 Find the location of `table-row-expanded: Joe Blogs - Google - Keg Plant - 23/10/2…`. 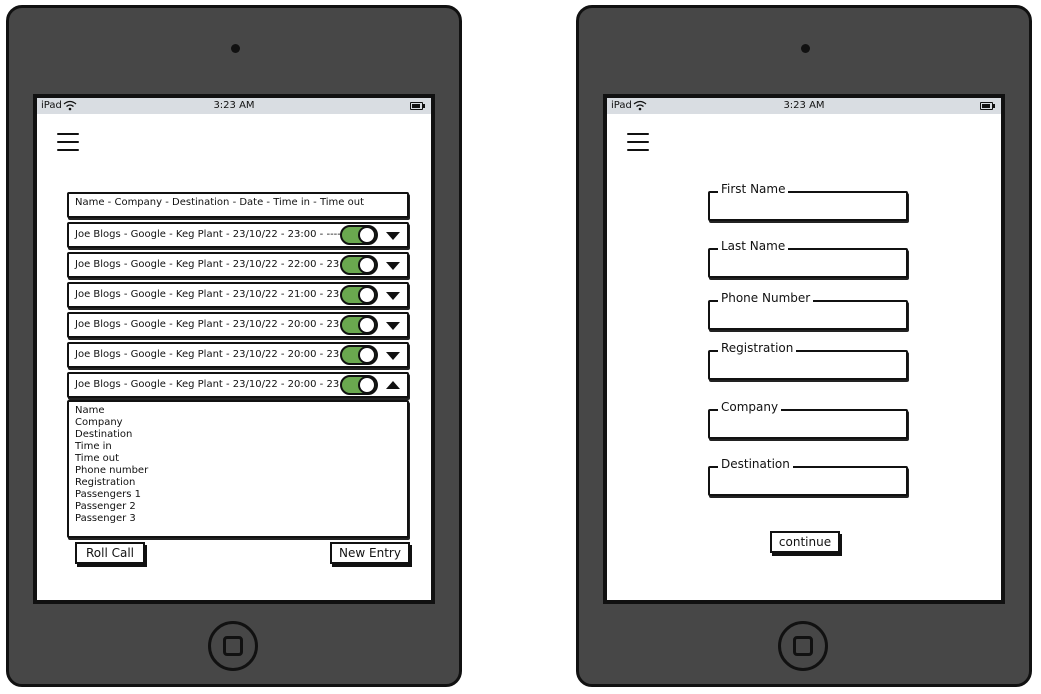

table-row-expanded: Joe Blogs - Google - Keg Plant - 23/10/2… is located at coordinates (238, 385).